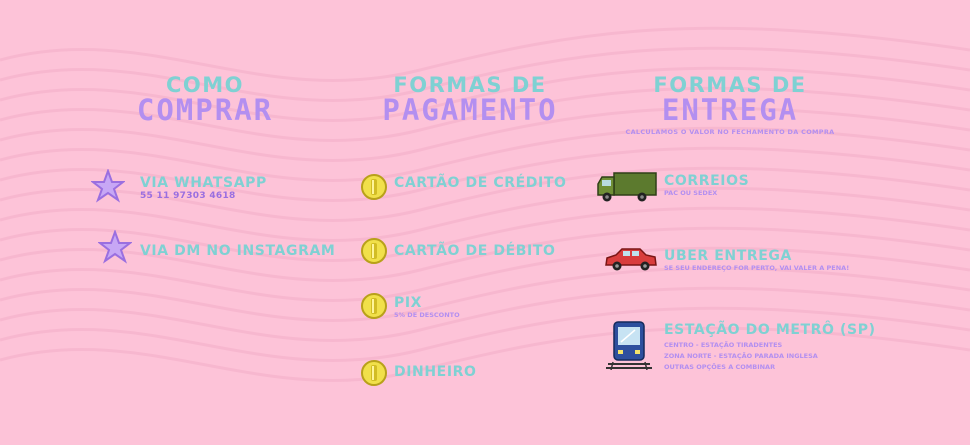 This screenshot has width=970, height=445. What do you see at coordinates (728, 256) in the screenshot?
I see `uber-label: UBER ENTREGA` at bounding box center [728, 256].